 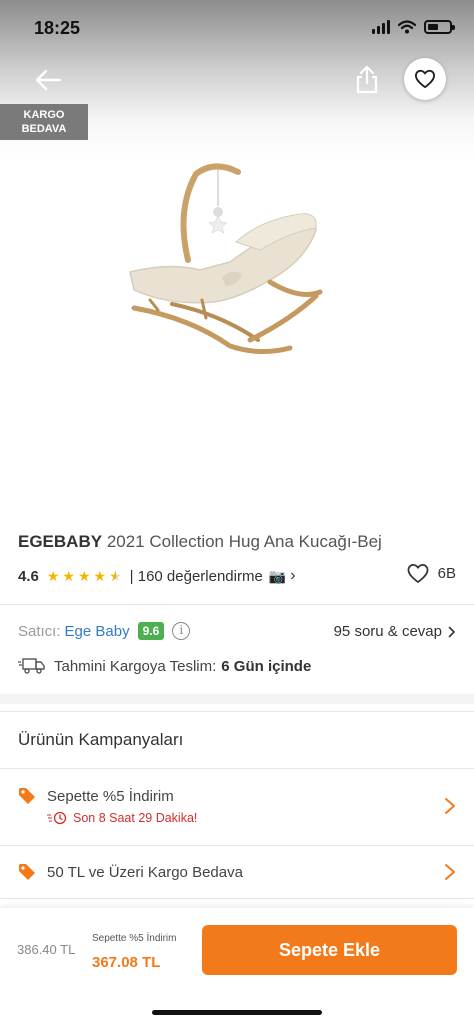 What do you see at coordinates (101, 739) in the screenshot?
I see `campaigns-title: Ürünün Kampanyaları` at bounding box center [101, 739].